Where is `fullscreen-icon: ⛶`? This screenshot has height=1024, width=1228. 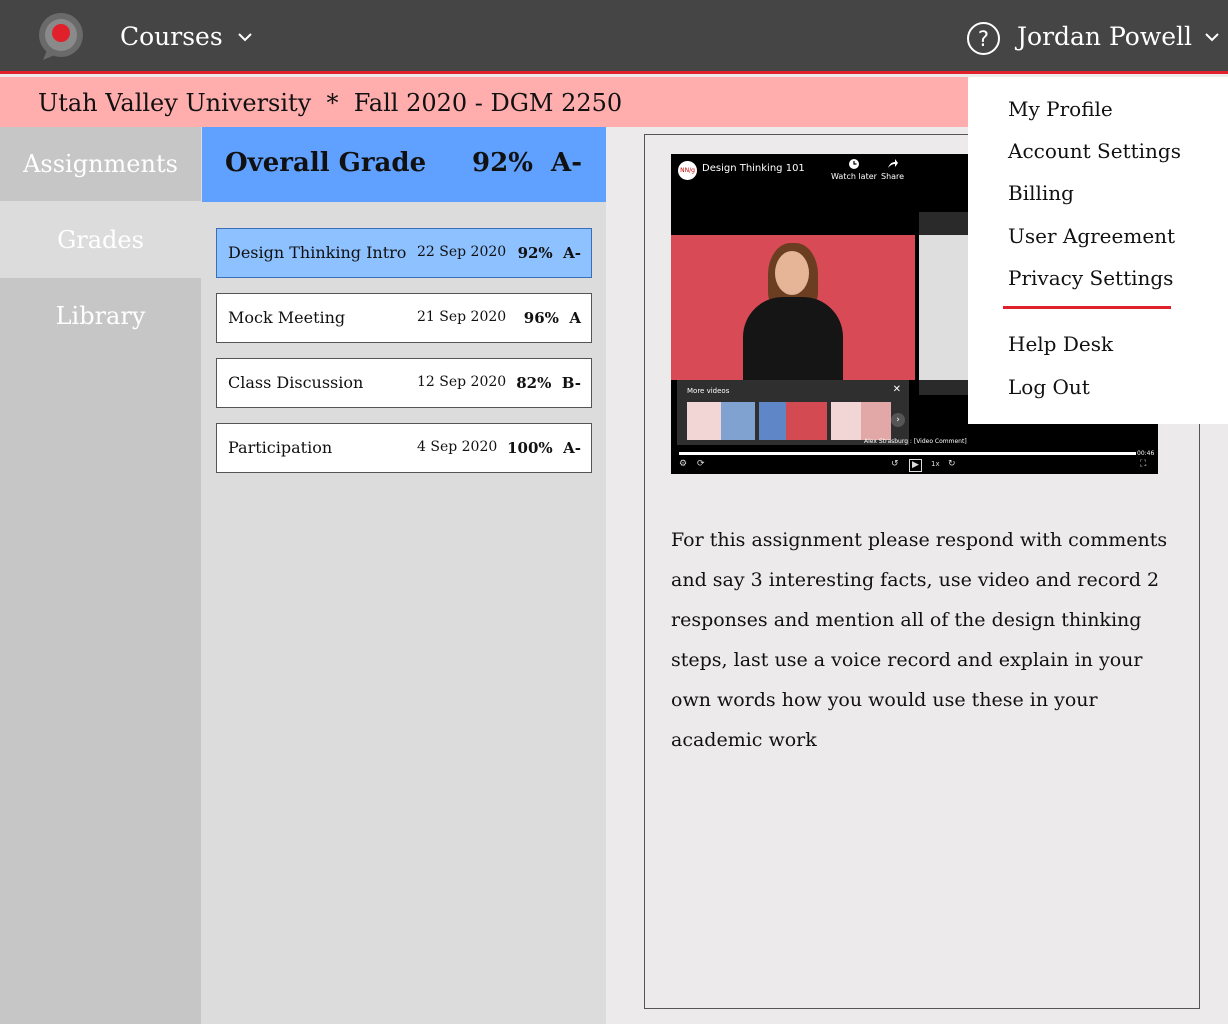 fullscreen-icon: ⛶ is located at coordinates (1143, 464).